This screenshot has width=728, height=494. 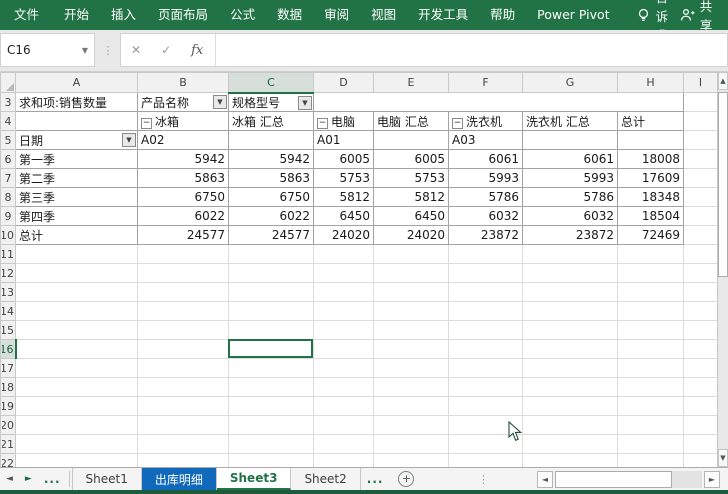 What do you see at coordinates (723, 458) in the screenshot?
I see `scroll-down-icon: ▼` at bounding box center [723, 458].